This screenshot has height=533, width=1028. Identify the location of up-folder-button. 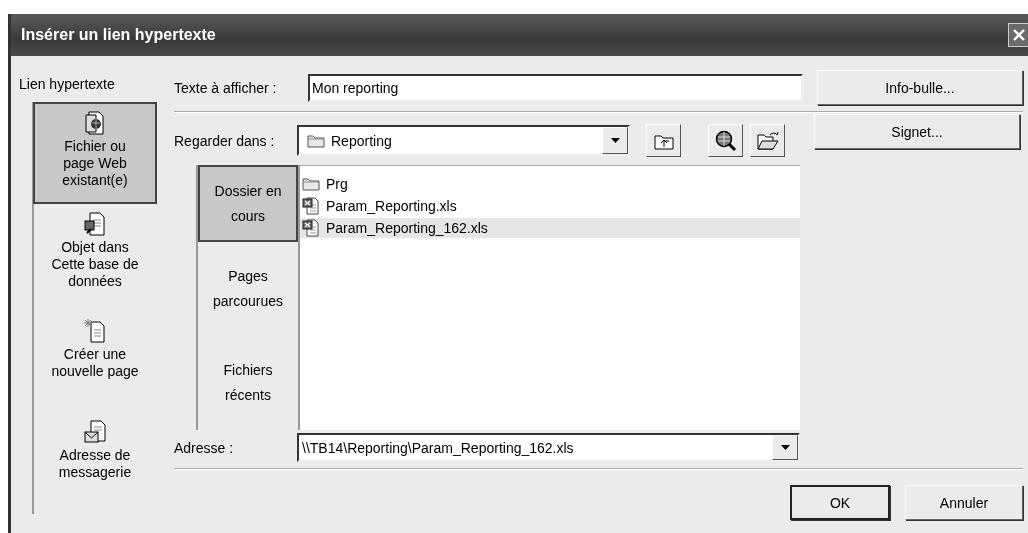
(663, 140).